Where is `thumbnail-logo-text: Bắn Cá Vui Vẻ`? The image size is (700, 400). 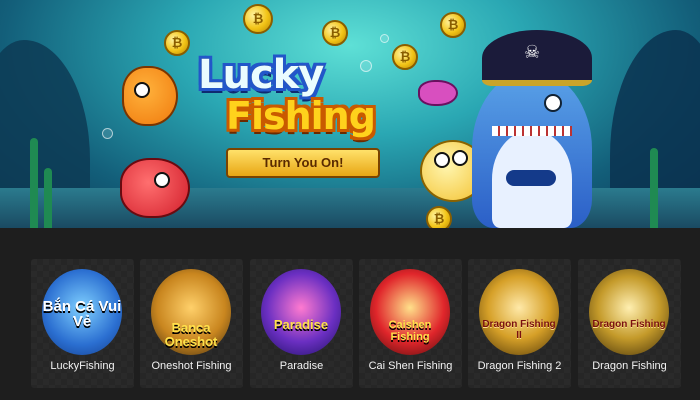
thumbnail-logo-text: Bắn Cá Vui Vẻ is located at coordinates (82, 314).